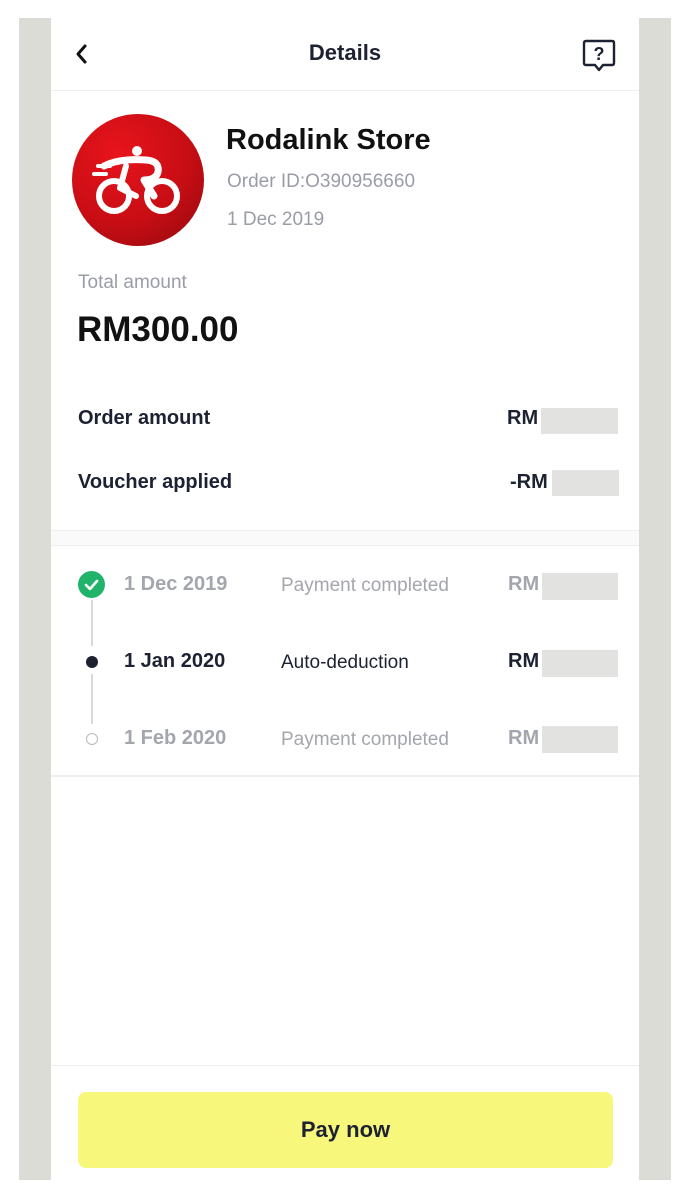  What do you see at coordinates (144, 418) in the screenshot?
I see `order-amount-label: Order amount` at bounding box center [144, 418].